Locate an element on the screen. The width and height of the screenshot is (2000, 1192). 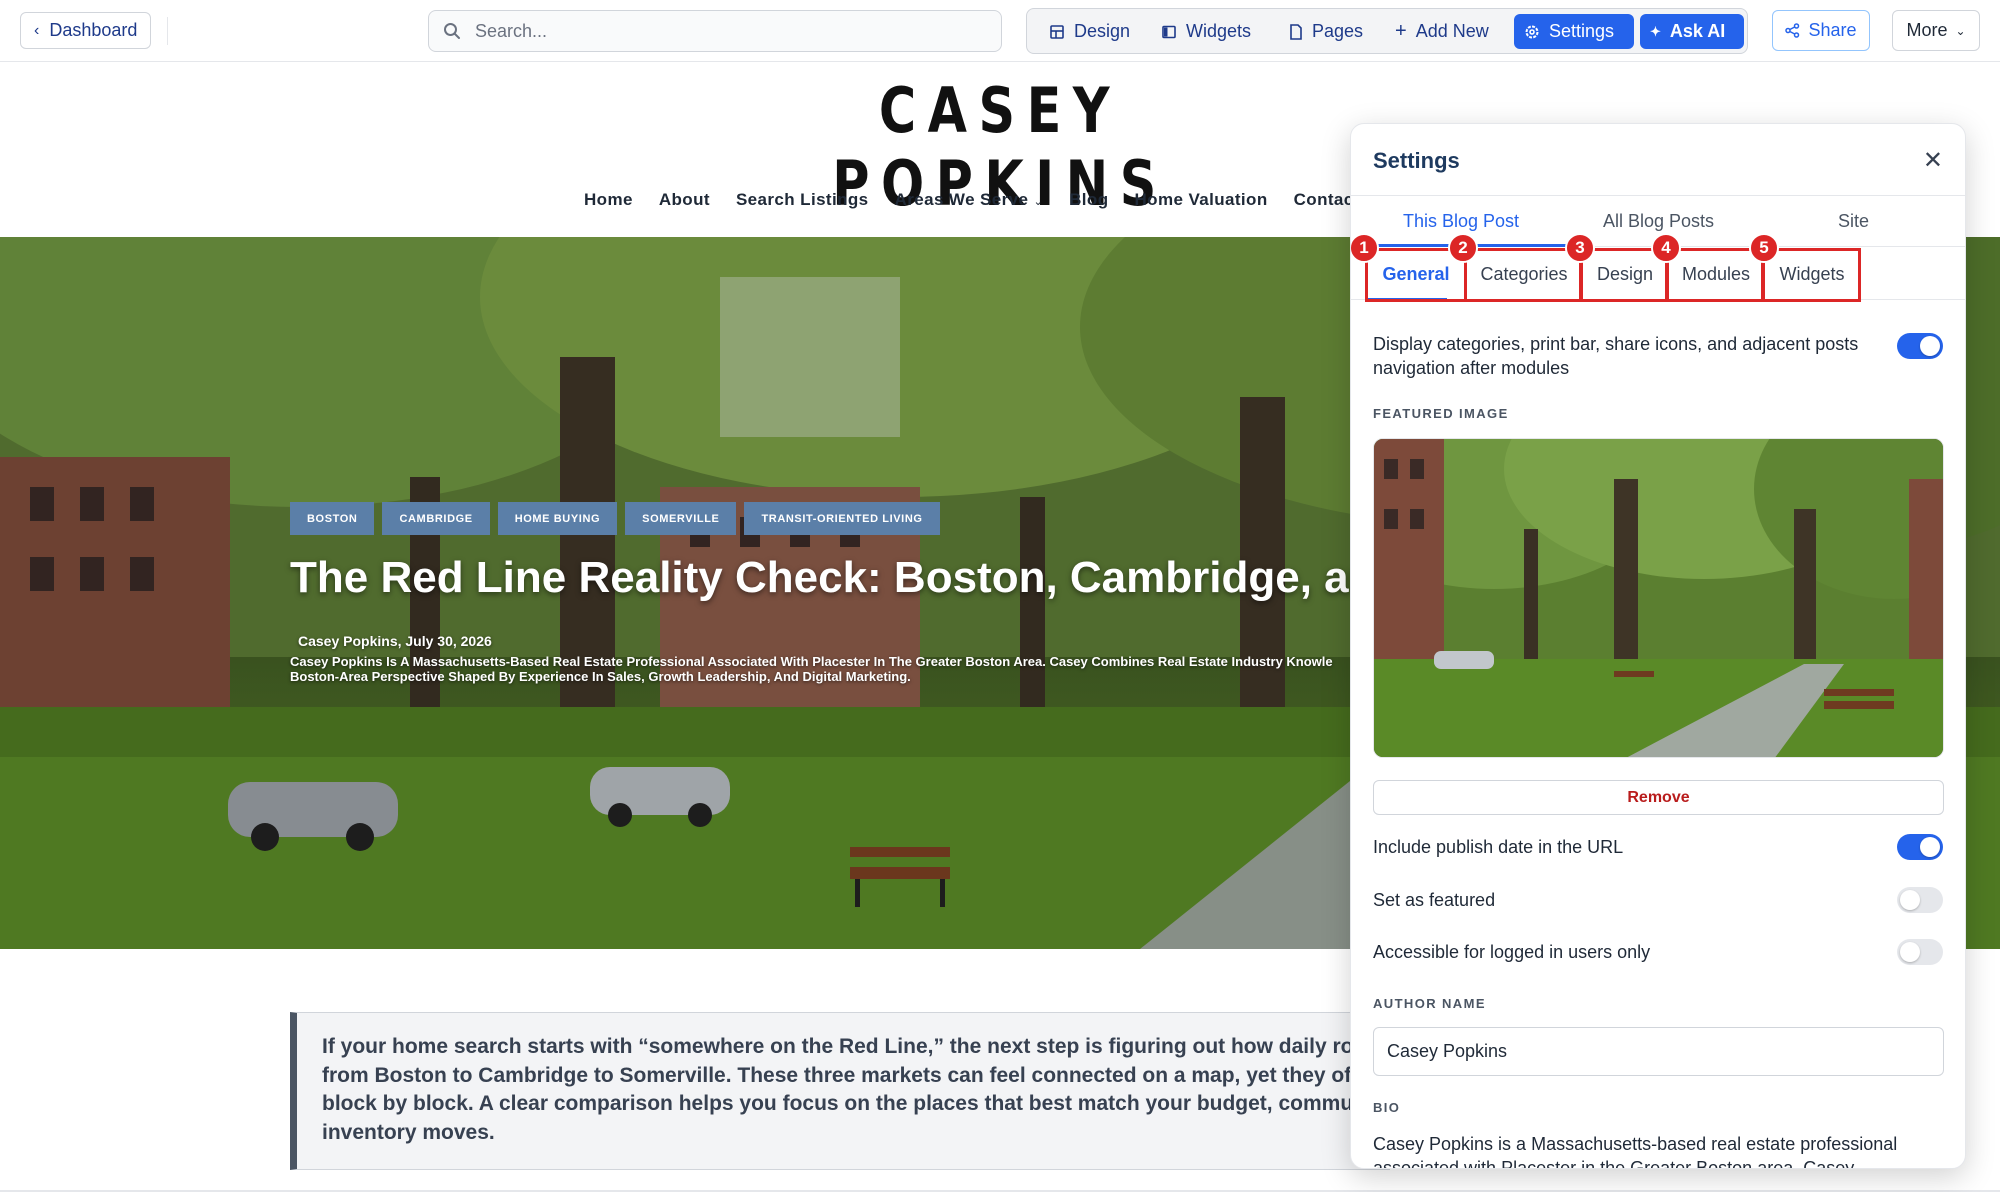
include-date-toggle is located at coordinates (1920, 847).